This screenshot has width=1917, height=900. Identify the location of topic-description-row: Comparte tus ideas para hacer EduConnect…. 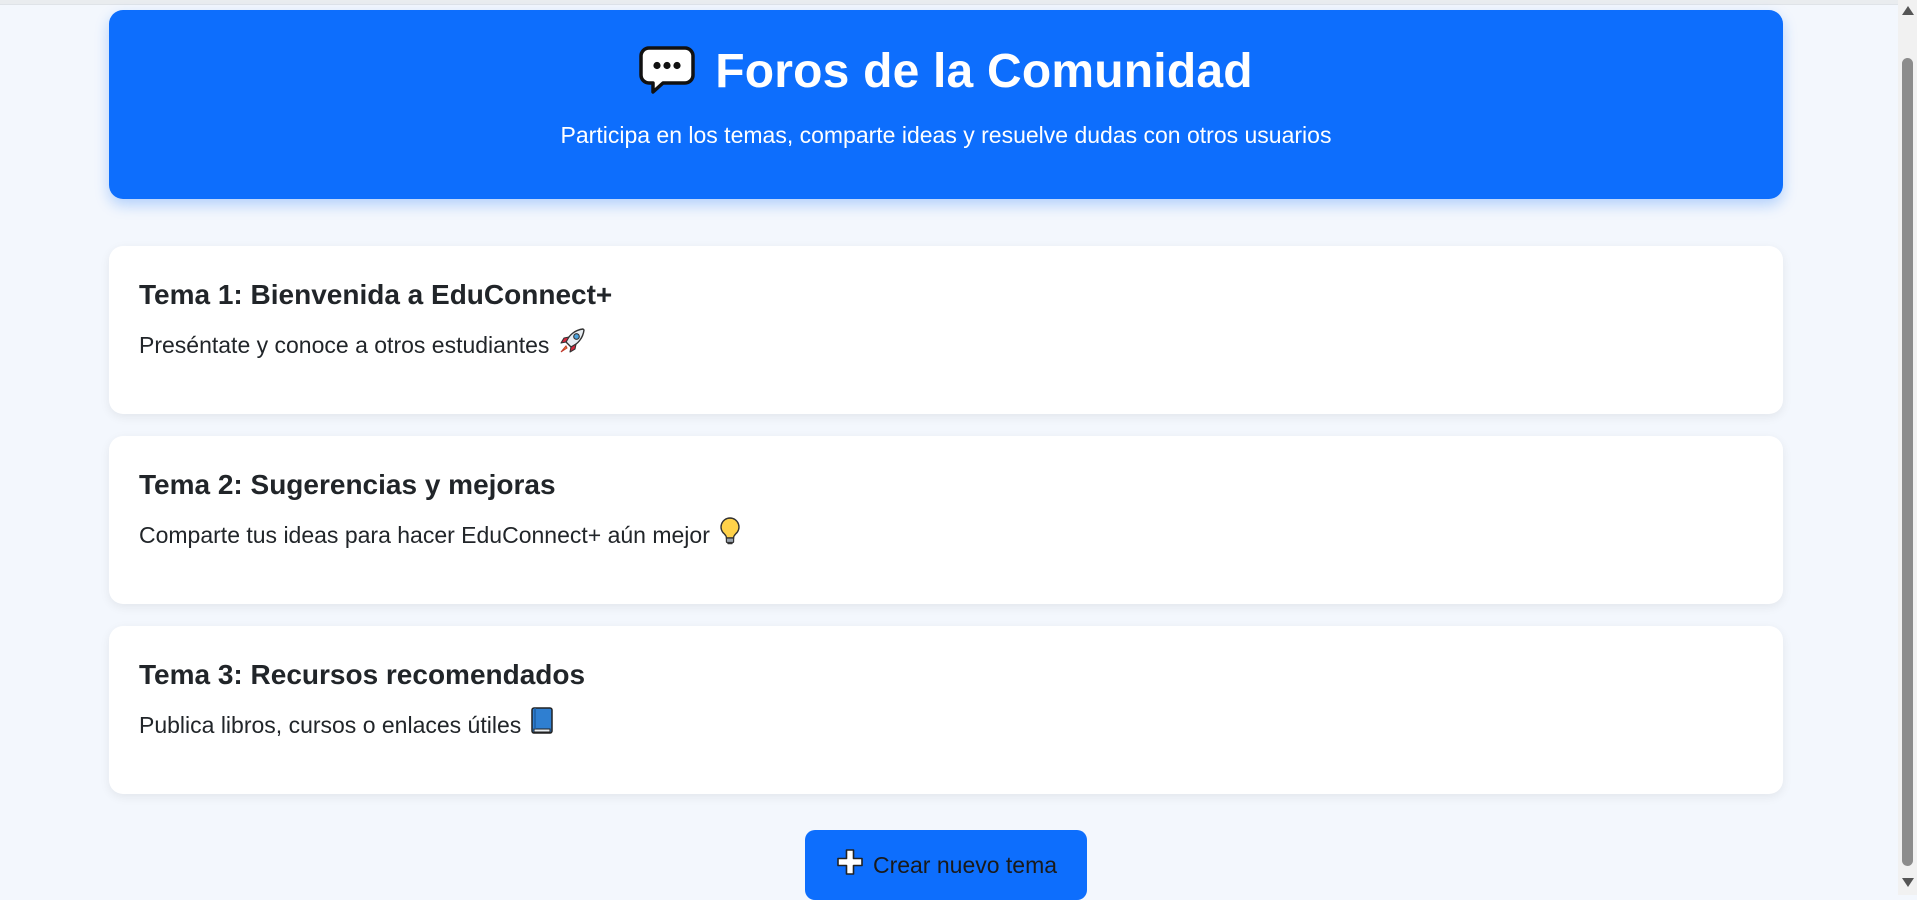
(946, 534).